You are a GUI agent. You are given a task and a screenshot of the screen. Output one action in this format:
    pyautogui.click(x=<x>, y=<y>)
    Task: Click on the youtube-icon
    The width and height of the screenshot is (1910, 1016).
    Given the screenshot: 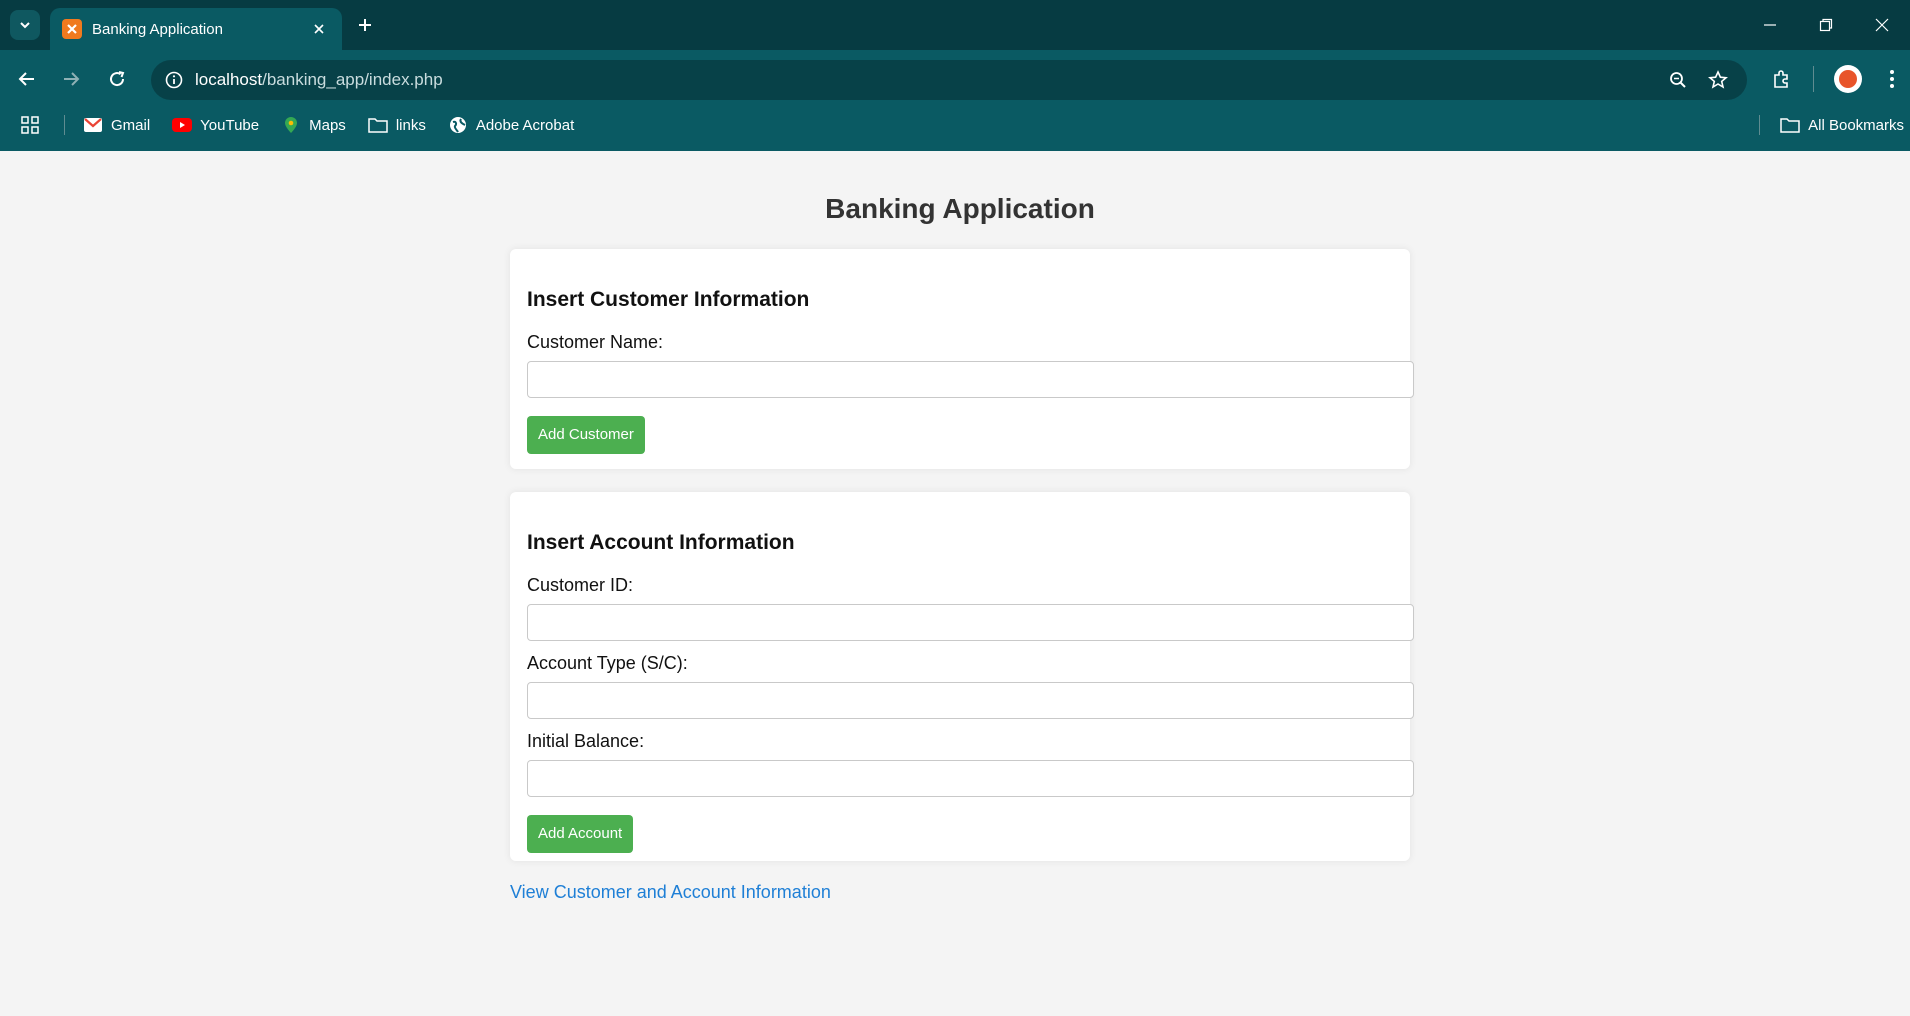 What is the action you would take?
    pyautogui.click(x=182, y=125)
    